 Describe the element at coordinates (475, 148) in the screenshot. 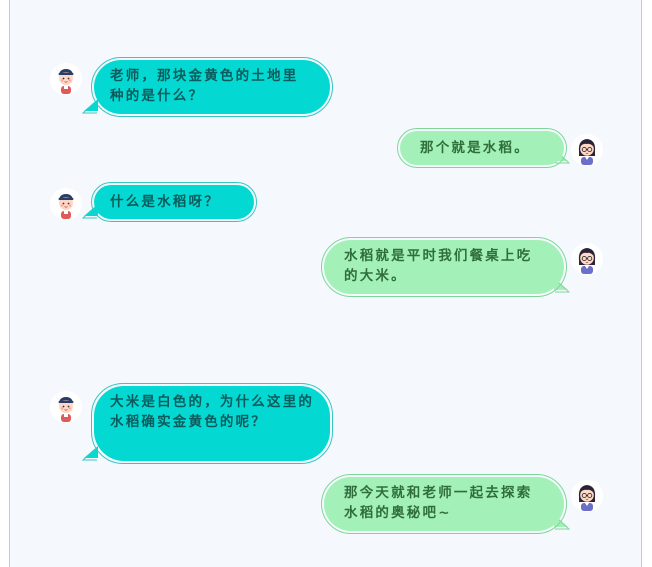

I see `message-text: 那个就是水稻。` at that location.